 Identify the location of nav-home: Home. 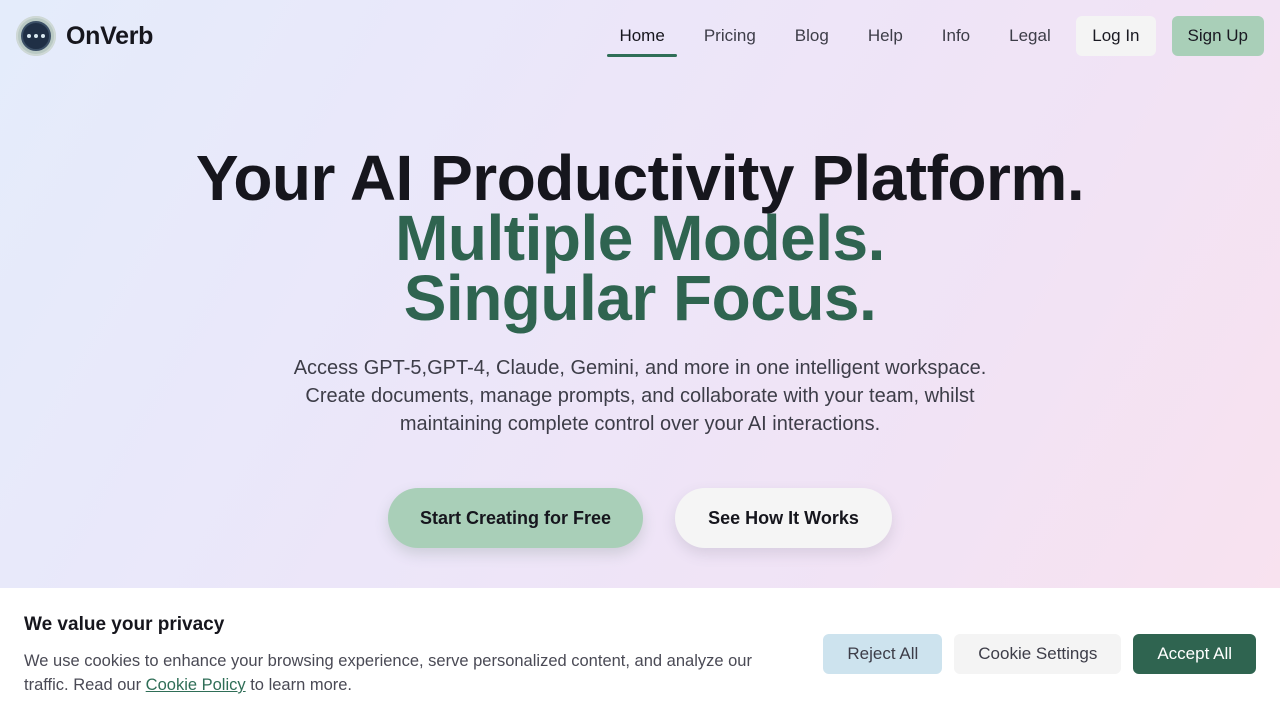
(642, 36).